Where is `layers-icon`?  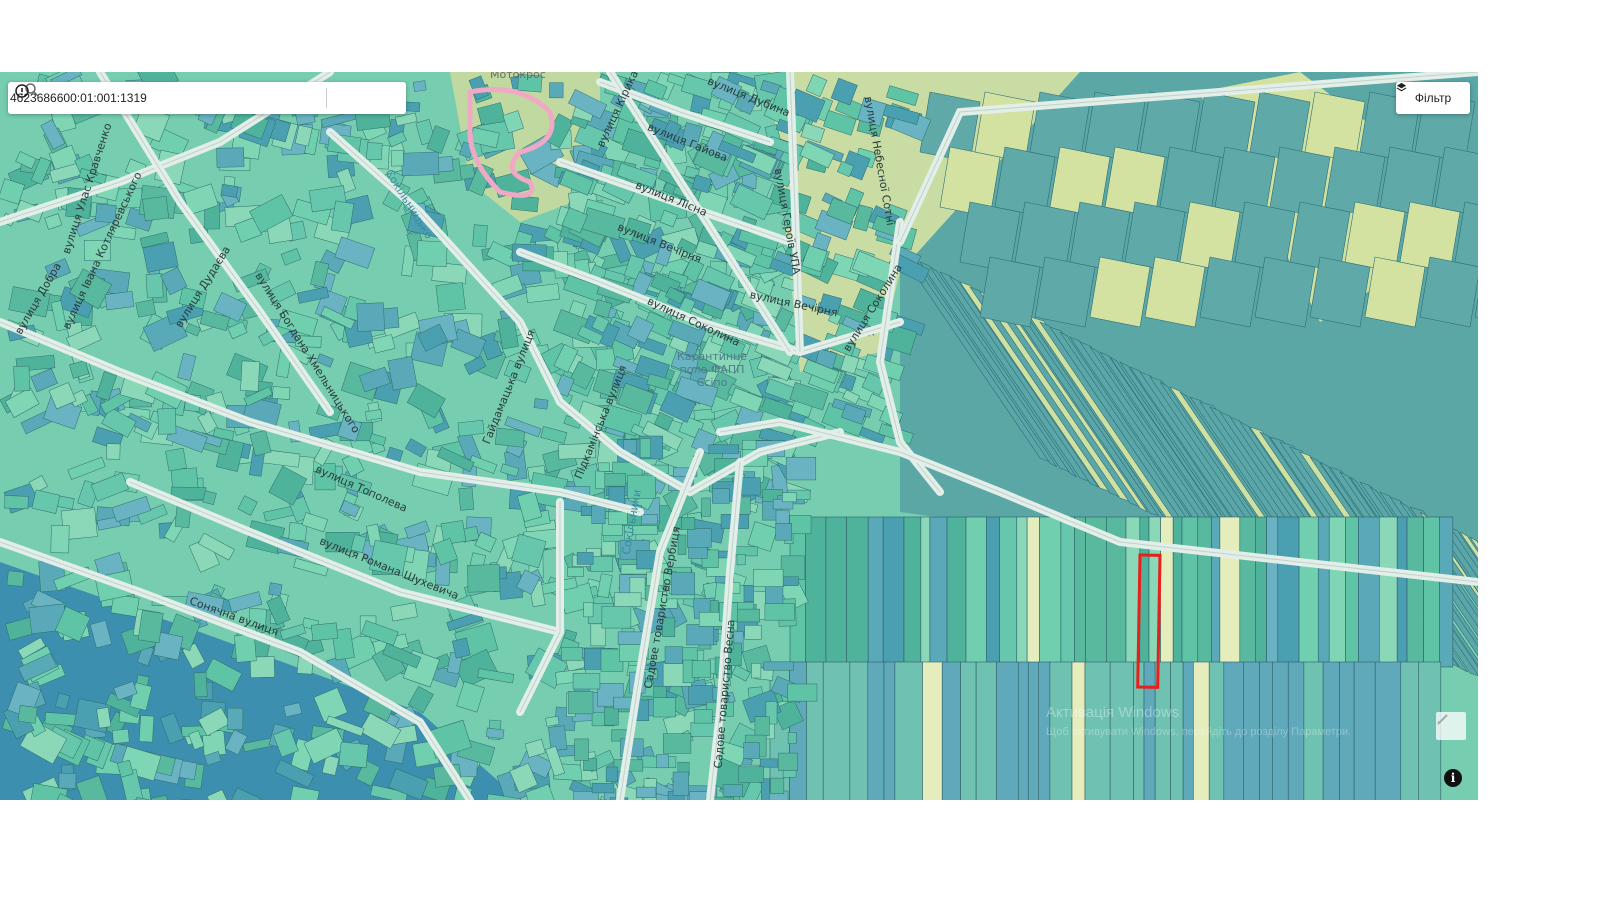 layers-icon is located at coordinates (1401, 87).